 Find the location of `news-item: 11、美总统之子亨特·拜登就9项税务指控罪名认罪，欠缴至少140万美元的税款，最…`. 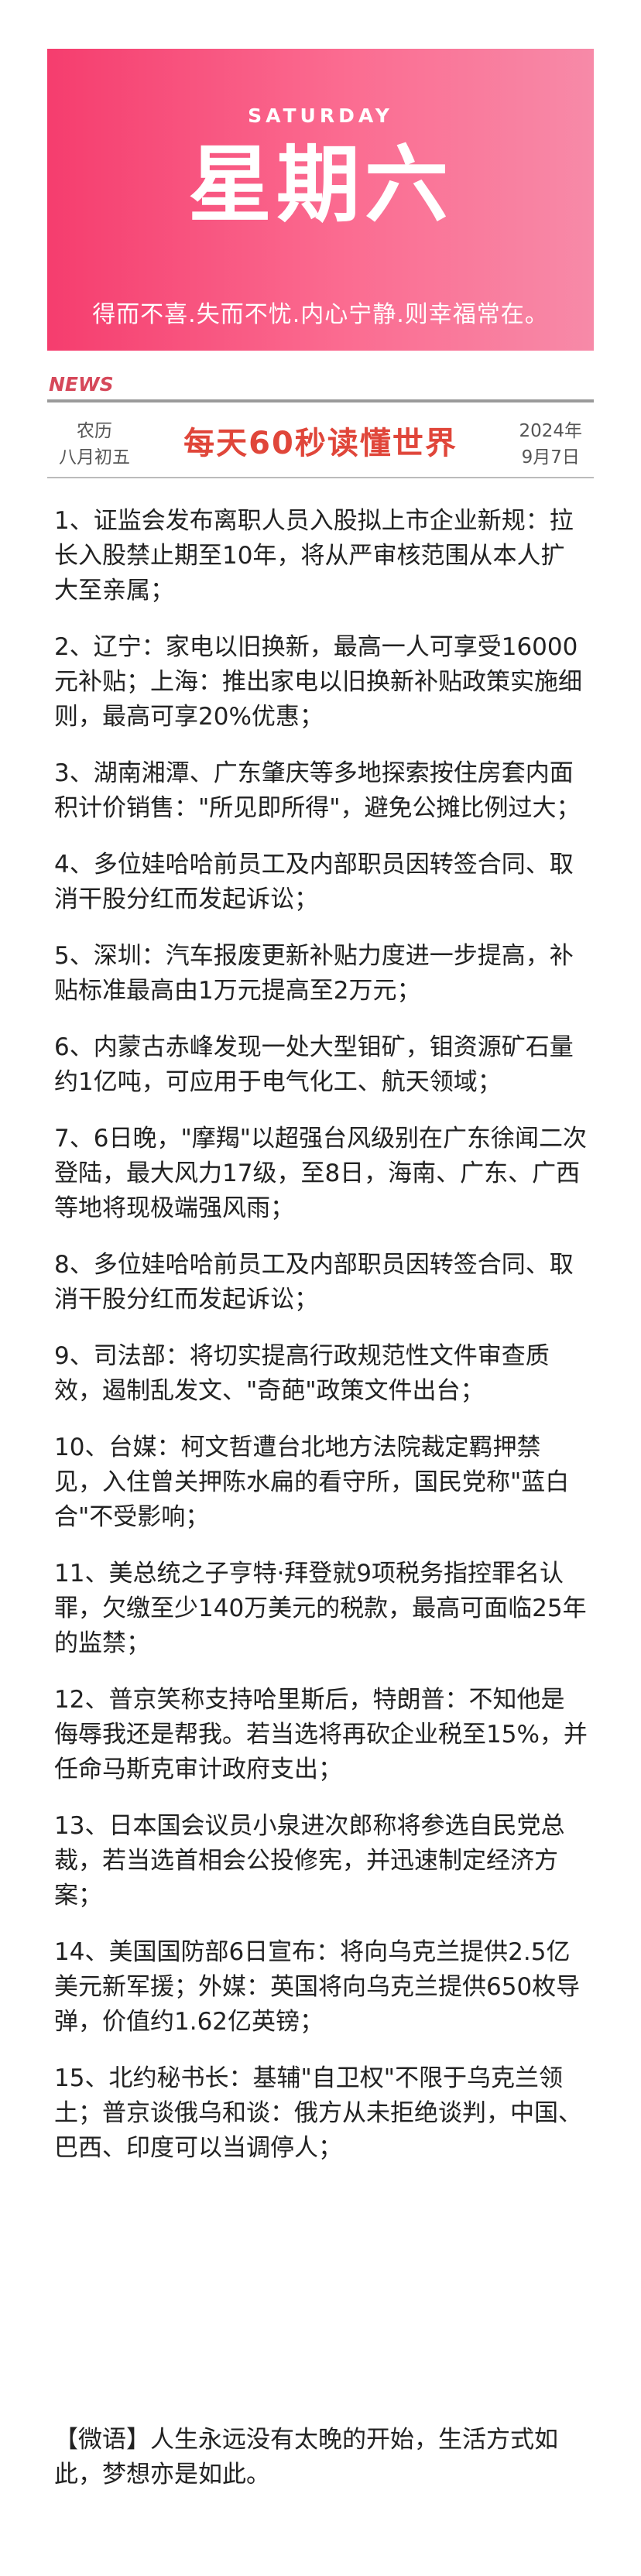

news-item: 11、美总统之子亨特·拜登就9项税务指控罪名认罪，欠缴至少140万美元的税款，最… is located at coordinates (320, 1608).